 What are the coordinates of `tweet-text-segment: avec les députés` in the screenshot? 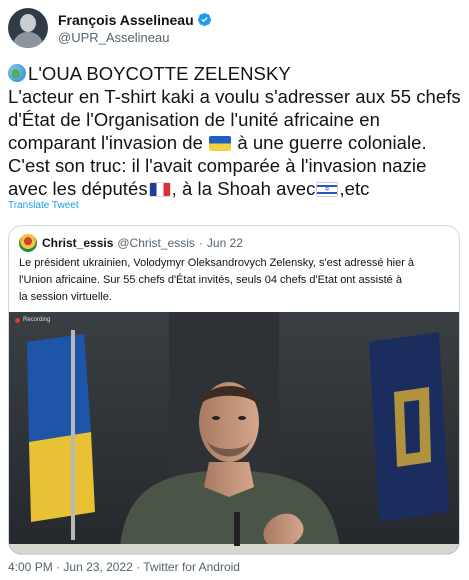 It's located at (78, 188).